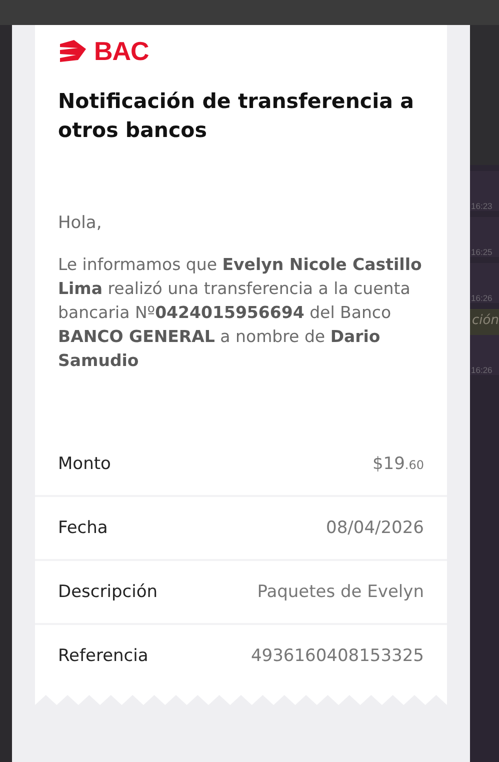 This screenshot has height=762, width=499. Describe the element at coordinates (108, 592) in the screenshot. I see `detail-label: Descripción` at that location.